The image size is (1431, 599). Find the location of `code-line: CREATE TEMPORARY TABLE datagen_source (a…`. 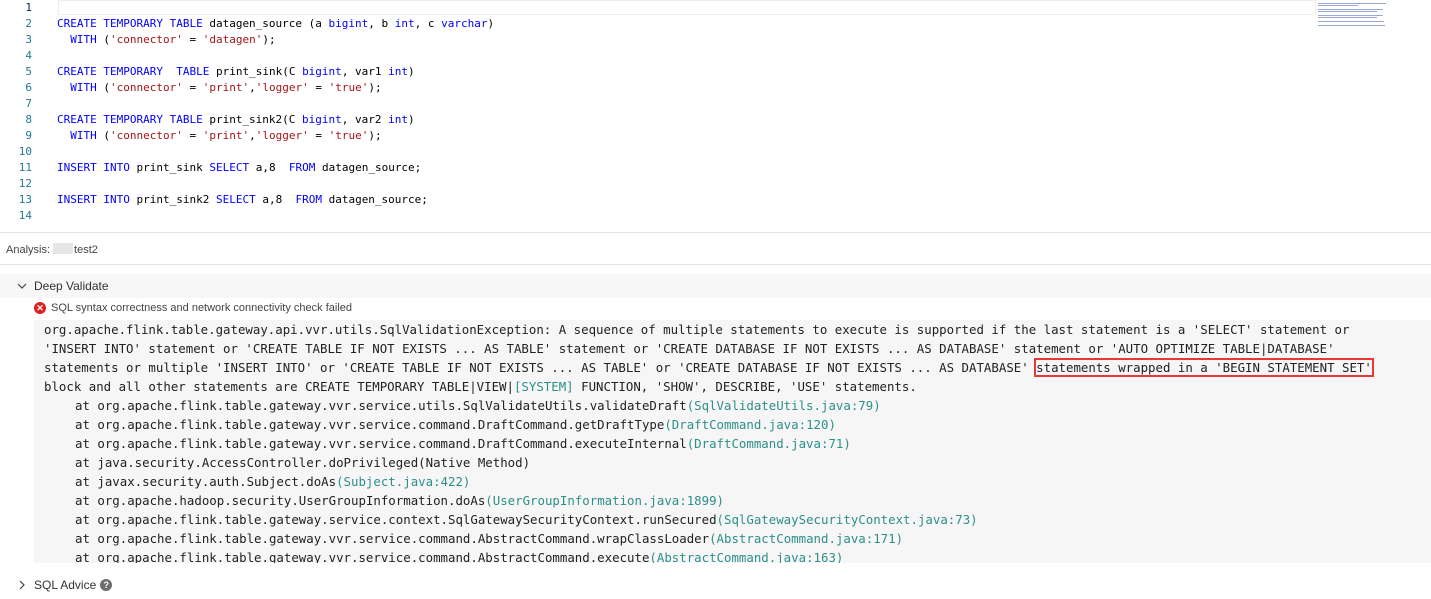

code-line: CREATE TEMPORARY TABLE datagen_source (a… is located at coordinates (275, 24).